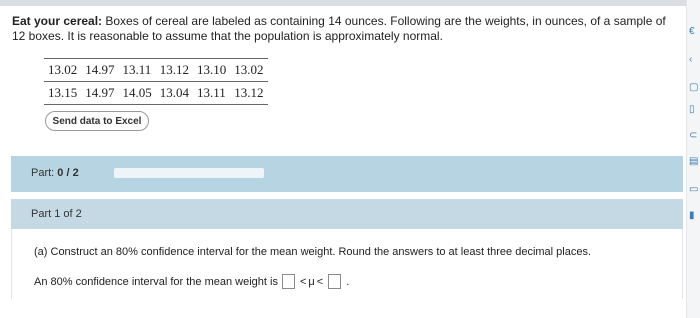 The image size is (700, 318). What do you see at coordinates (43, 173) in the screenshot?
I see `part-label-text: Part:` at bounding box center [43, 173].